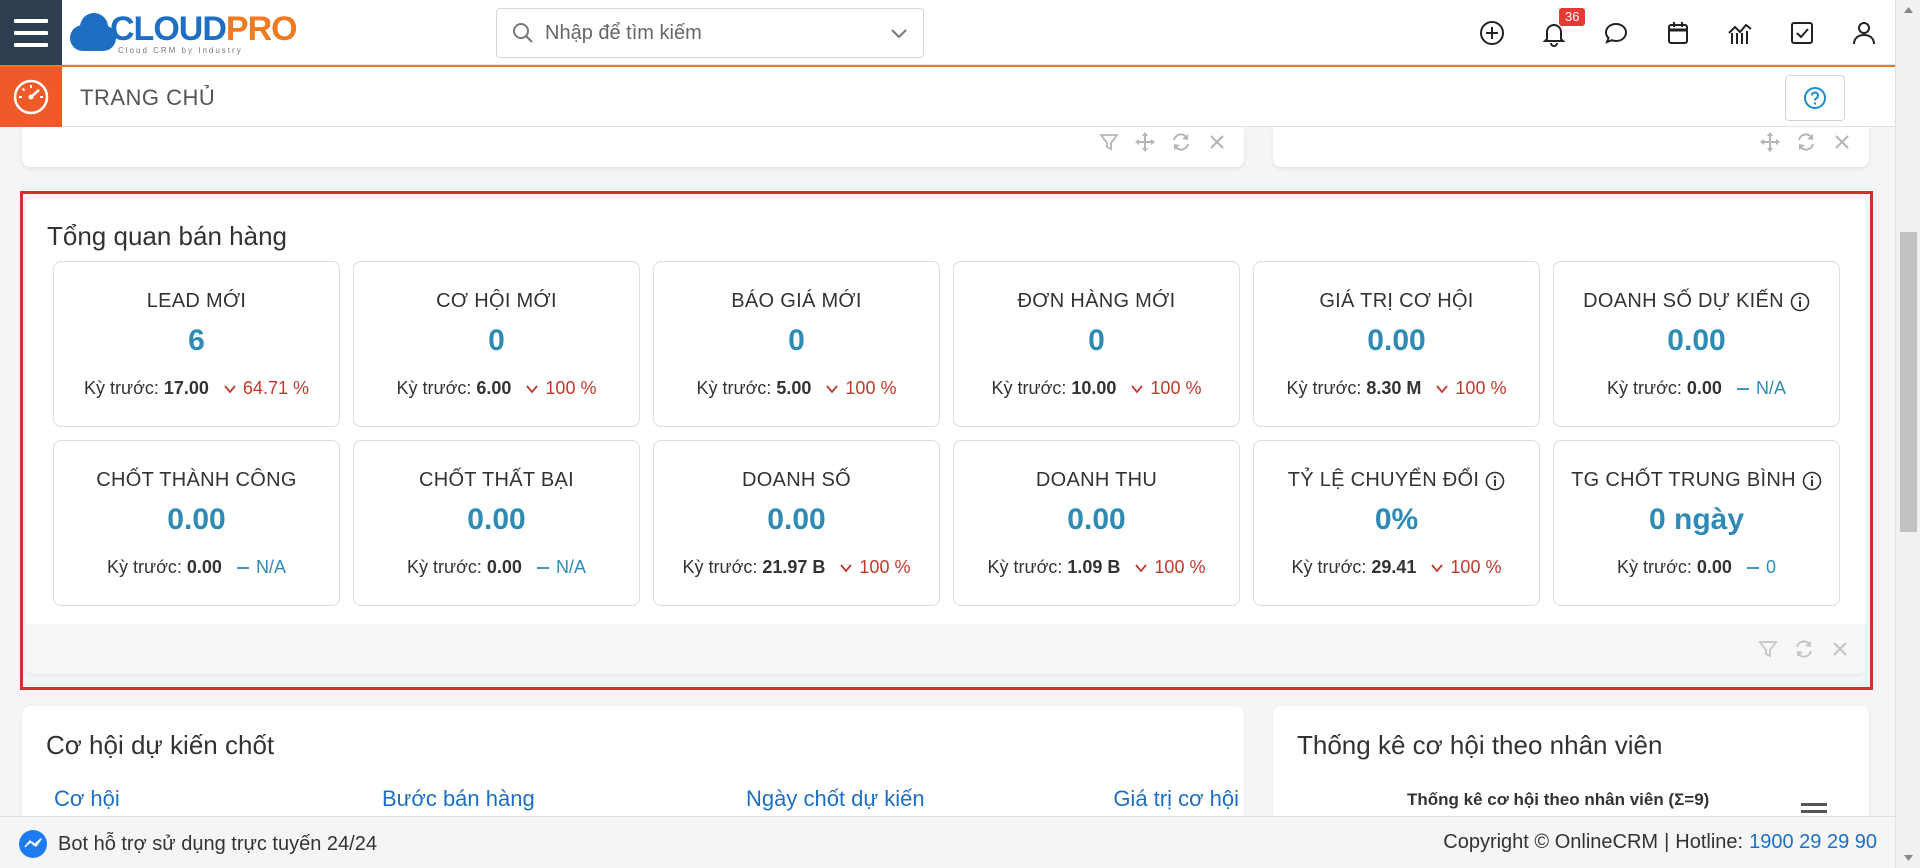 The width and height of the screenshot is (1920, 868). Describe the element at coordinates (168, 28) in the screenshot. I see `logo-text-cloud: CLOUD` at that location.